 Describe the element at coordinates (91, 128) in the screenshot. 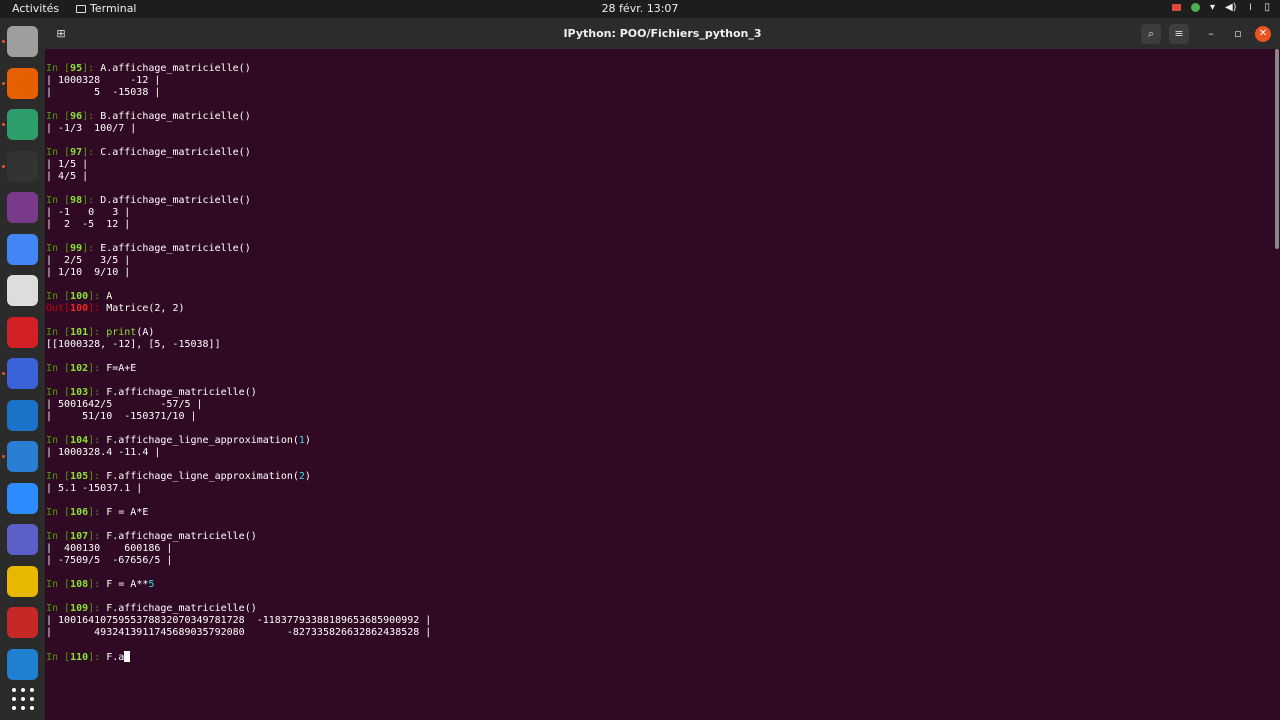

I see `output-line: | -1/3 100/7 |` at that location.